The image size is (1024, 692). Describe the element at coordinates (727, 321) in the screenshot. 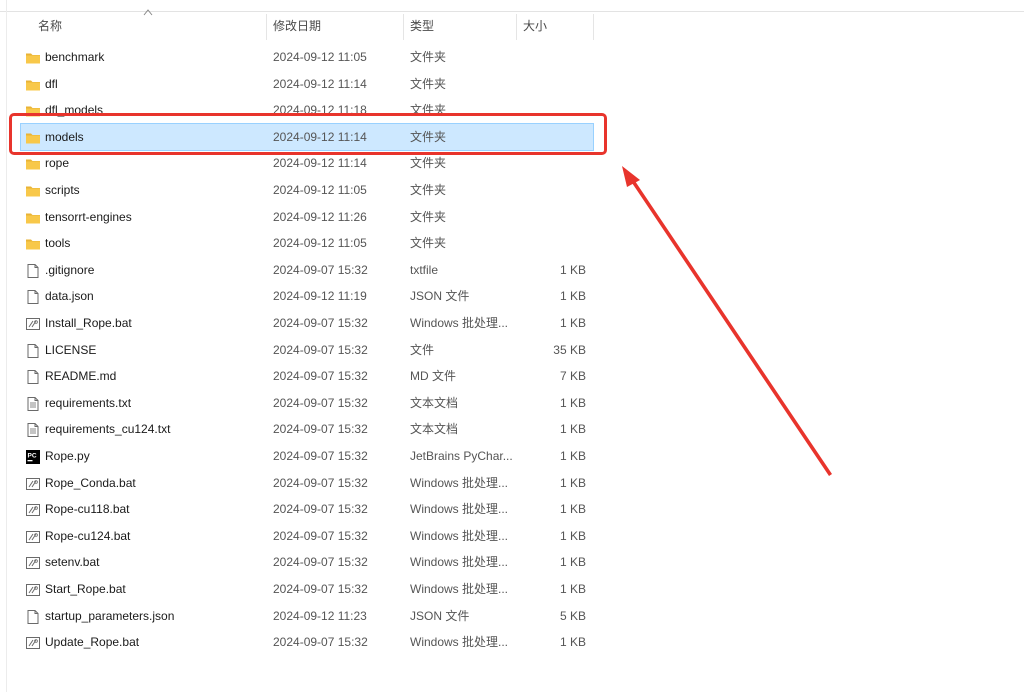

I see `annotation-arrow` at that location.